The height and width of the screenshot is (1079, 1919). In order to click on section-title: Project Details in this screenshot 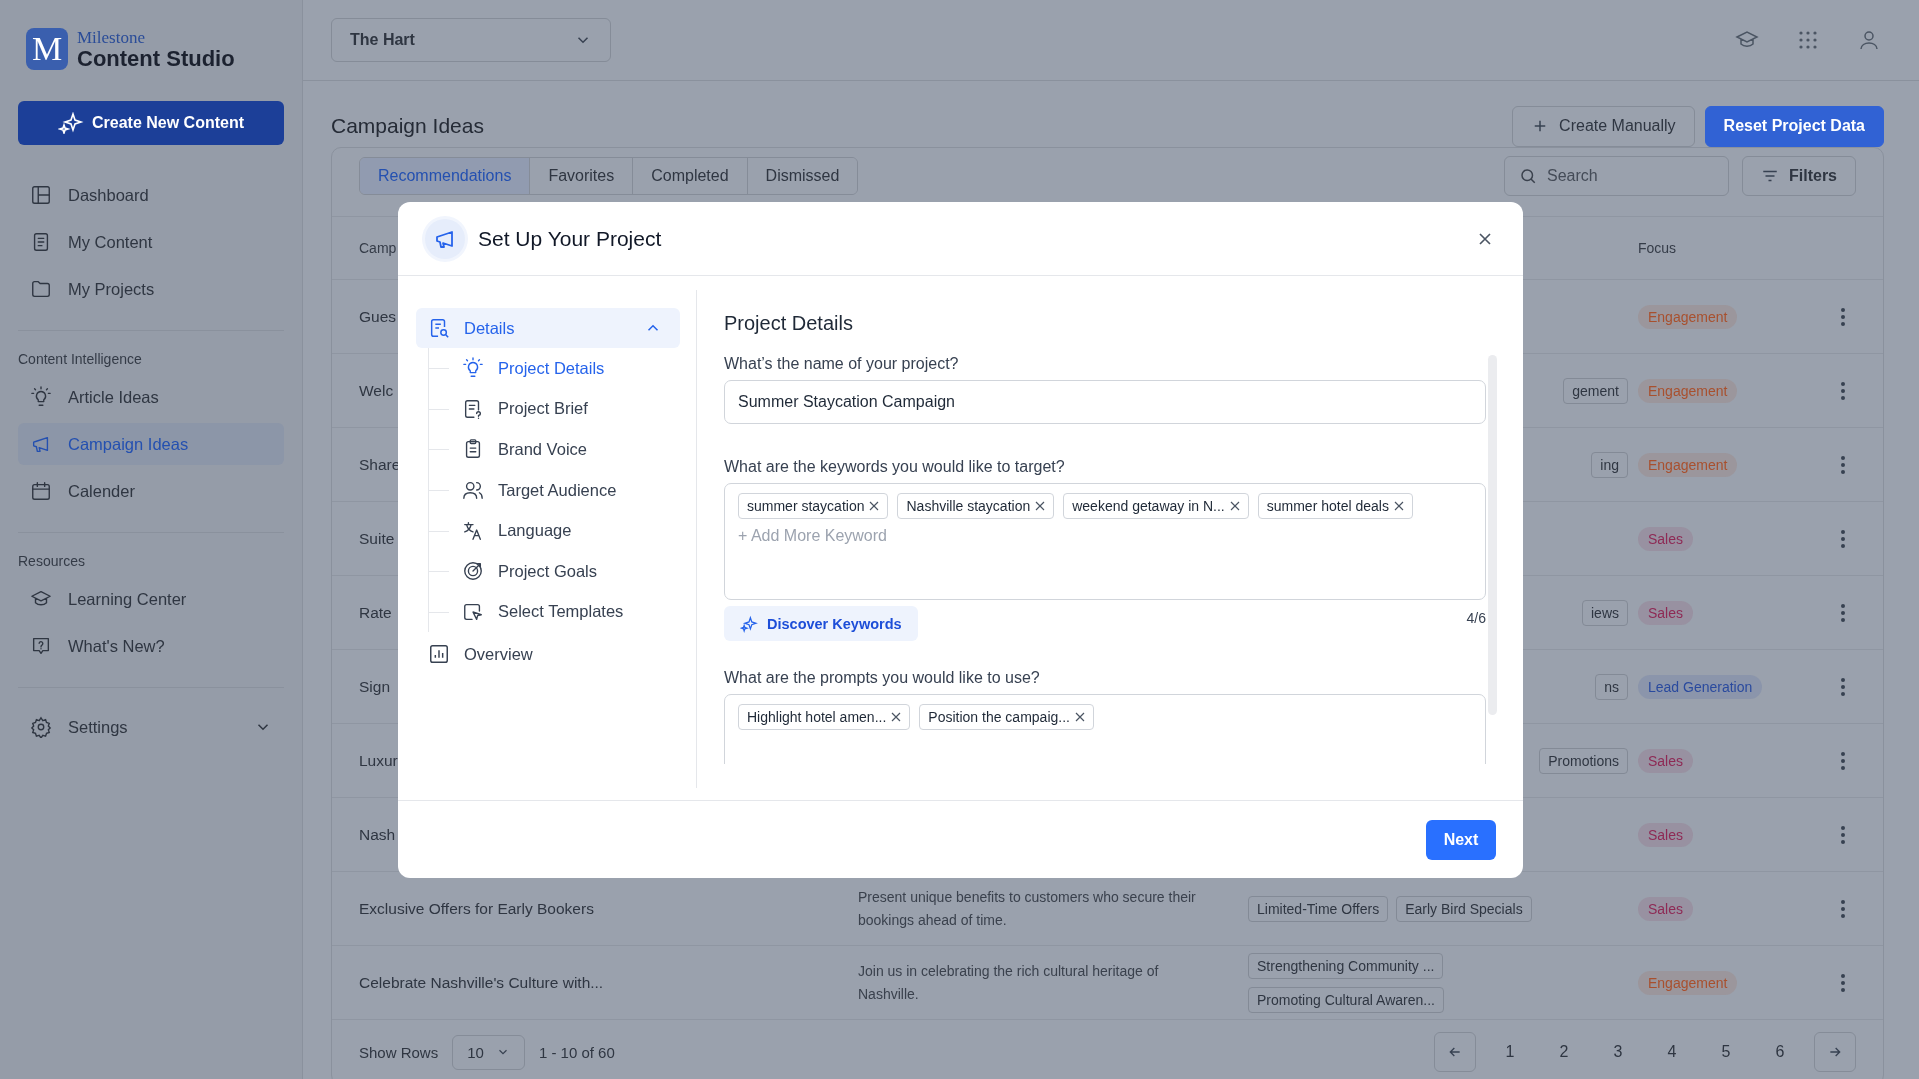, I will do `click(789, 323)`.